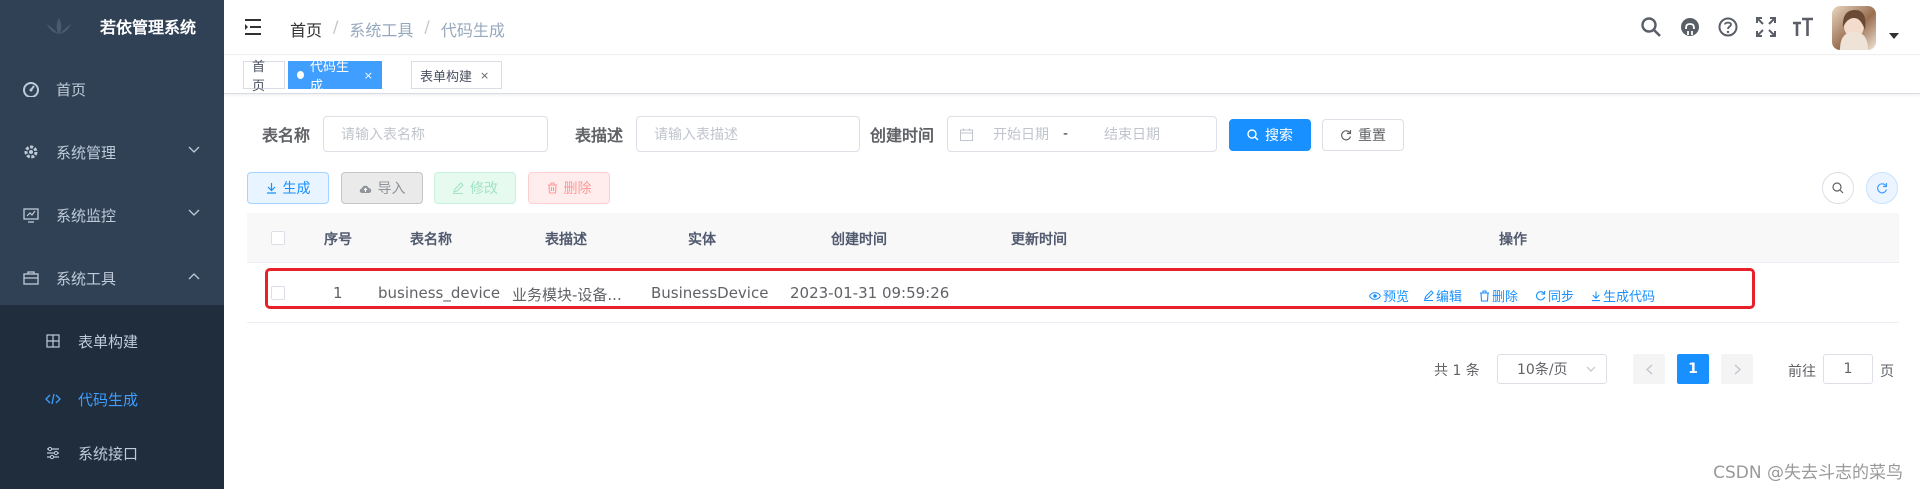 This screenshot has width=1920, height=489. What do you see at coordinates (330, 77) in the screenshot?
I see `tag-label: 代码生成` at bounding box center [330, 77].